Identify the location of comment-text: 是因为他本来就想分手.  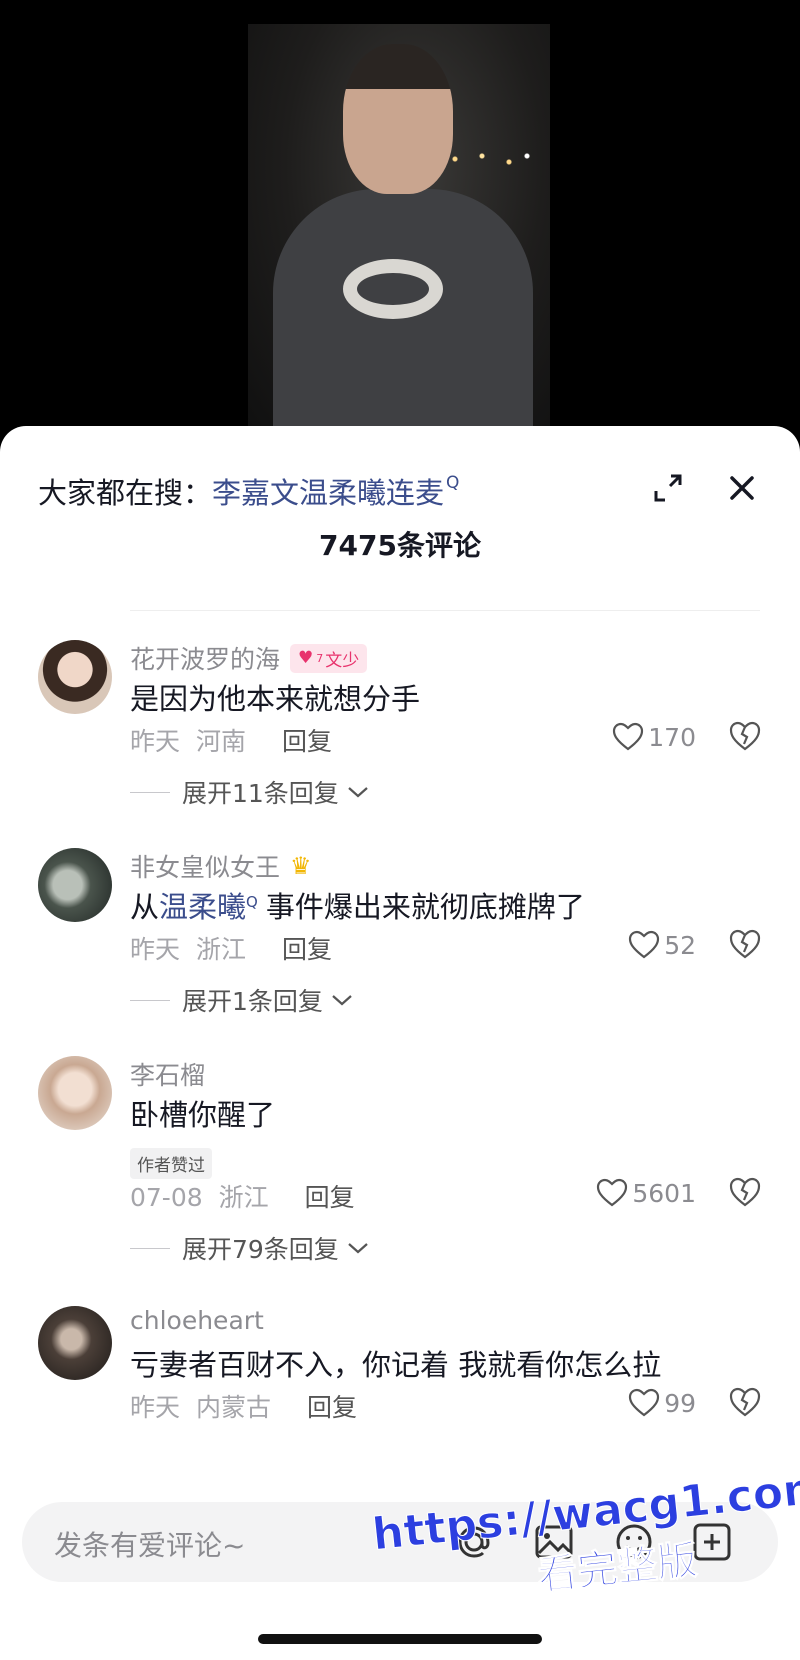
(275, 699).